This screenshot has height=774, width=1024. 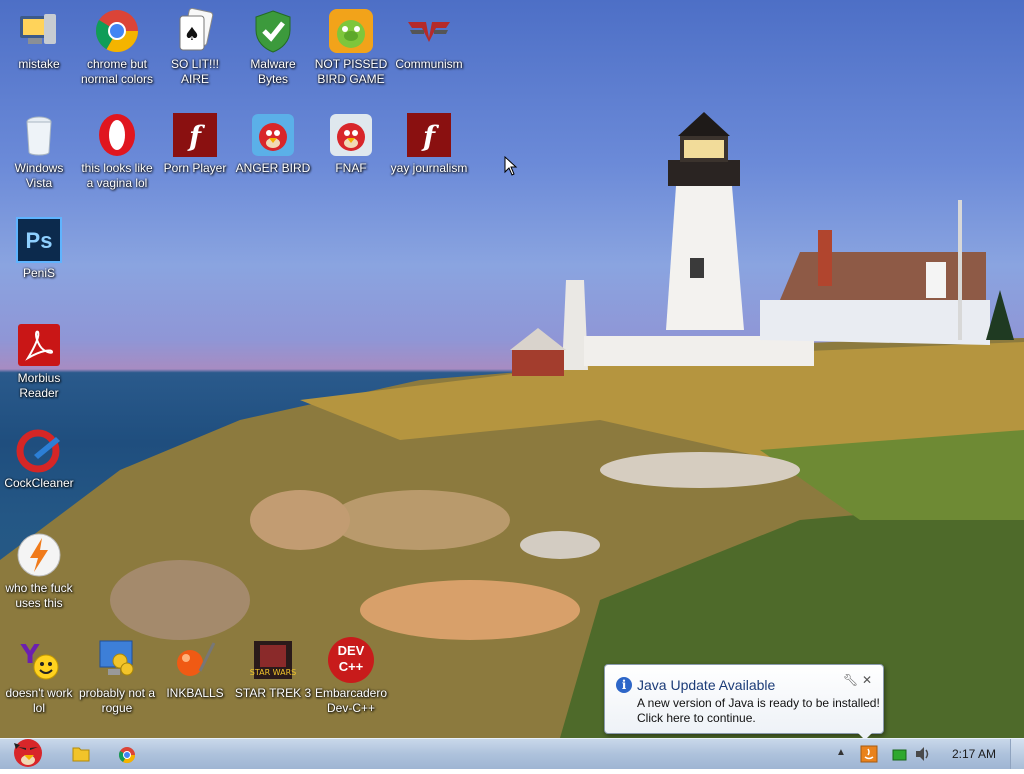 What do you see at coordinates (39, 135) in the screenshot?
I see `trash-bin-icon` at bounding box center [39, 135].